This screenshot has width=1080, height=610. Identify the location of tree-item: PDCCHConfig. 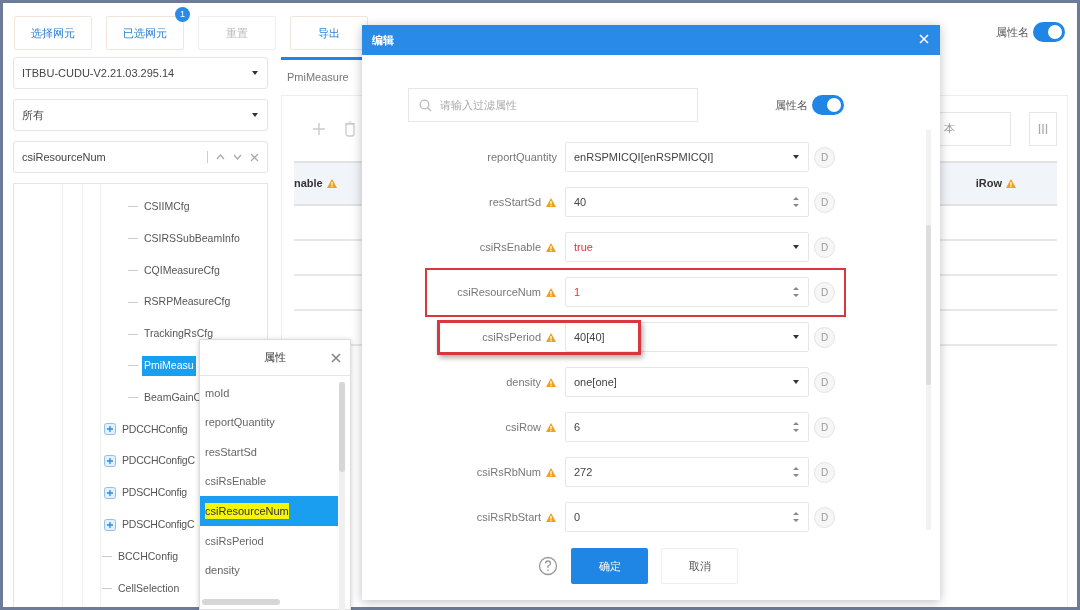
(155, 429).